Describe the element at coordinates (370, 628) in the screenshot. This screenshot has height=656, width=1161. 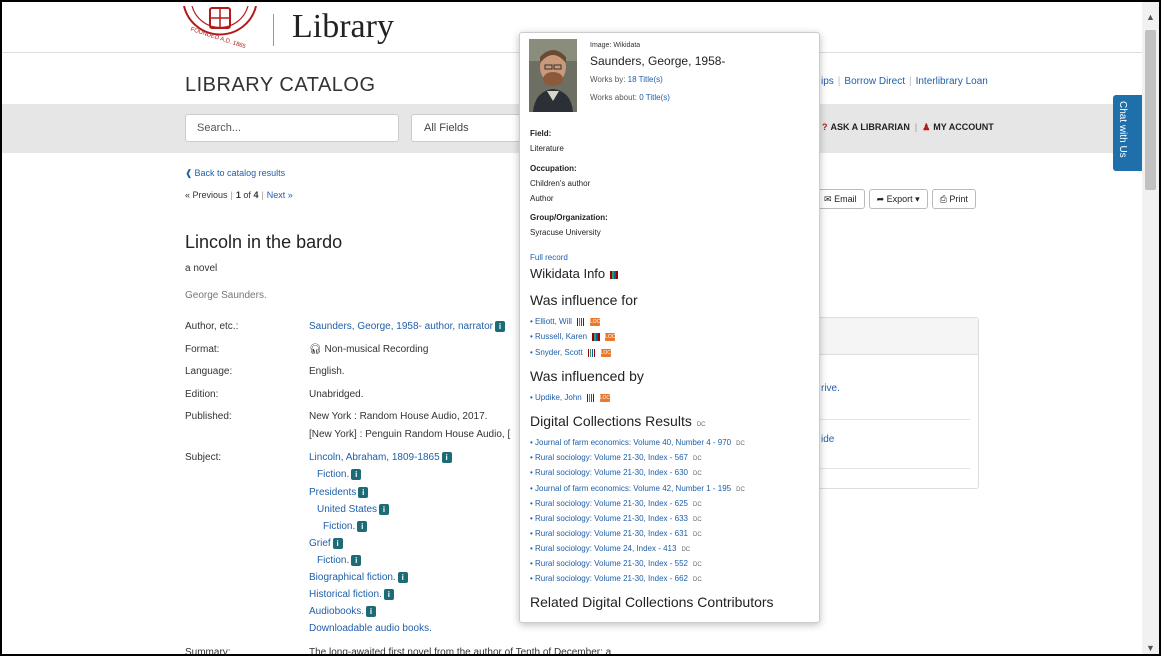
I see `subject-link: Downloadable audio books.` at that location.